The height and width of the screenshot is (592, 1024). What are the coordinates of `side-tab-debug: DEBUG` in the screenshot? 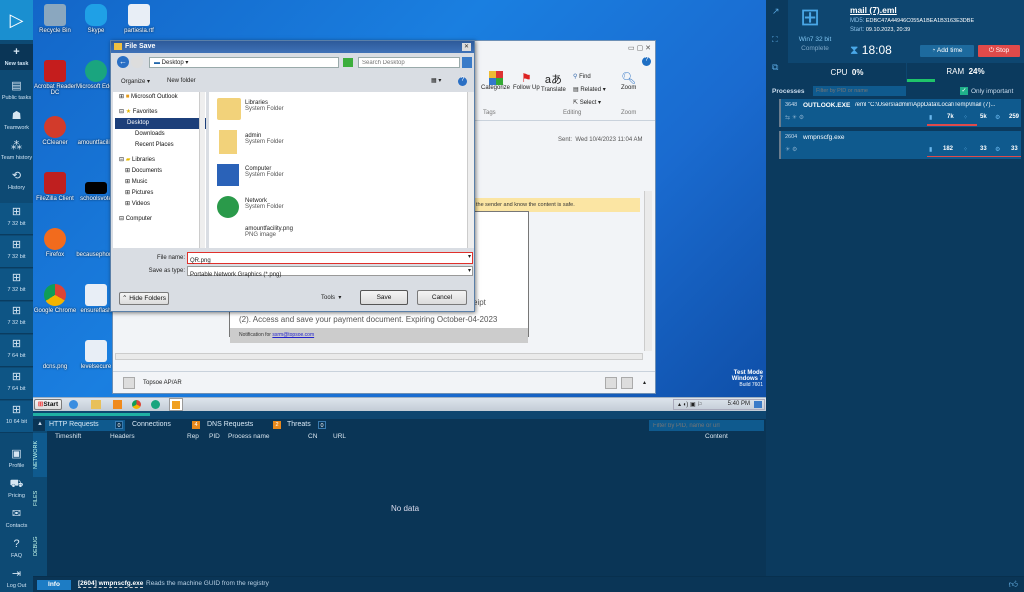 It's located at (40, 546).